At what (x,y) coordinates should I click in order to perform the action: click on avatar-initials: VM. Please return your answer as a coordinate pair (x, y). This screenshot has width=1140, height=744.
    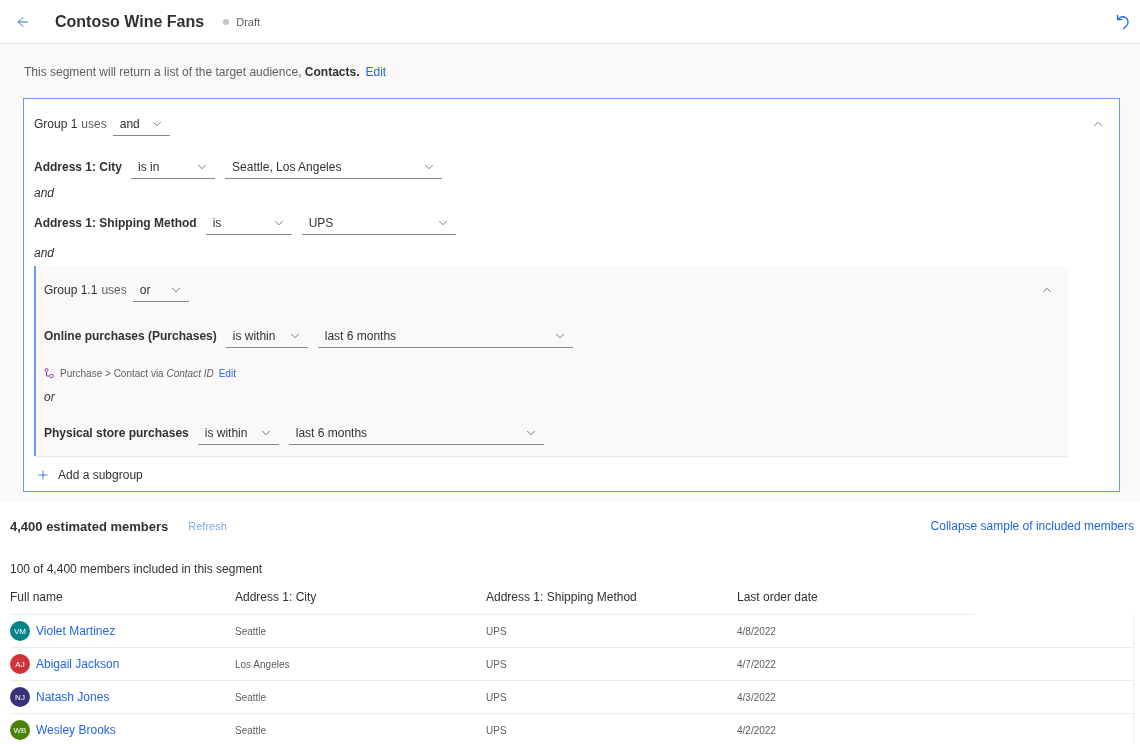
    Looking at the image, I should click on (20, 631).